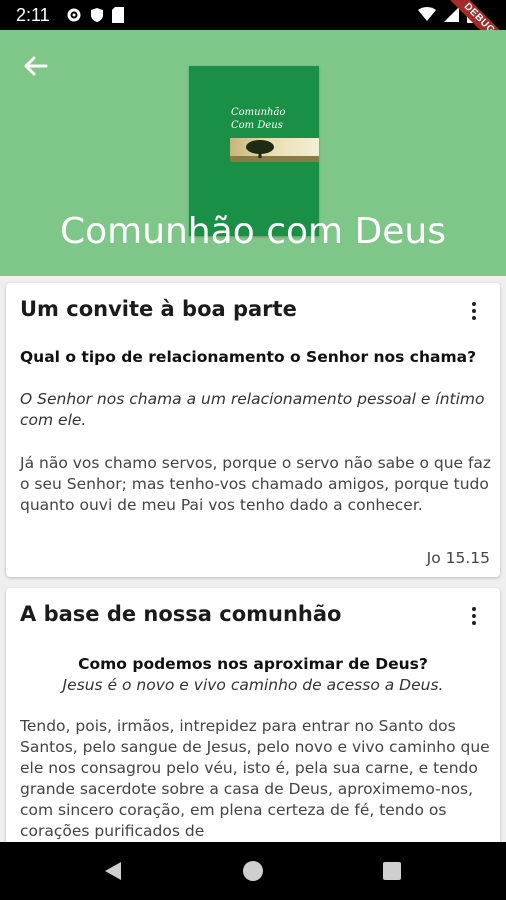 The image size is (506, 900). I want to click on book-cover-title-line1: Comunhão, so click(258, 112).